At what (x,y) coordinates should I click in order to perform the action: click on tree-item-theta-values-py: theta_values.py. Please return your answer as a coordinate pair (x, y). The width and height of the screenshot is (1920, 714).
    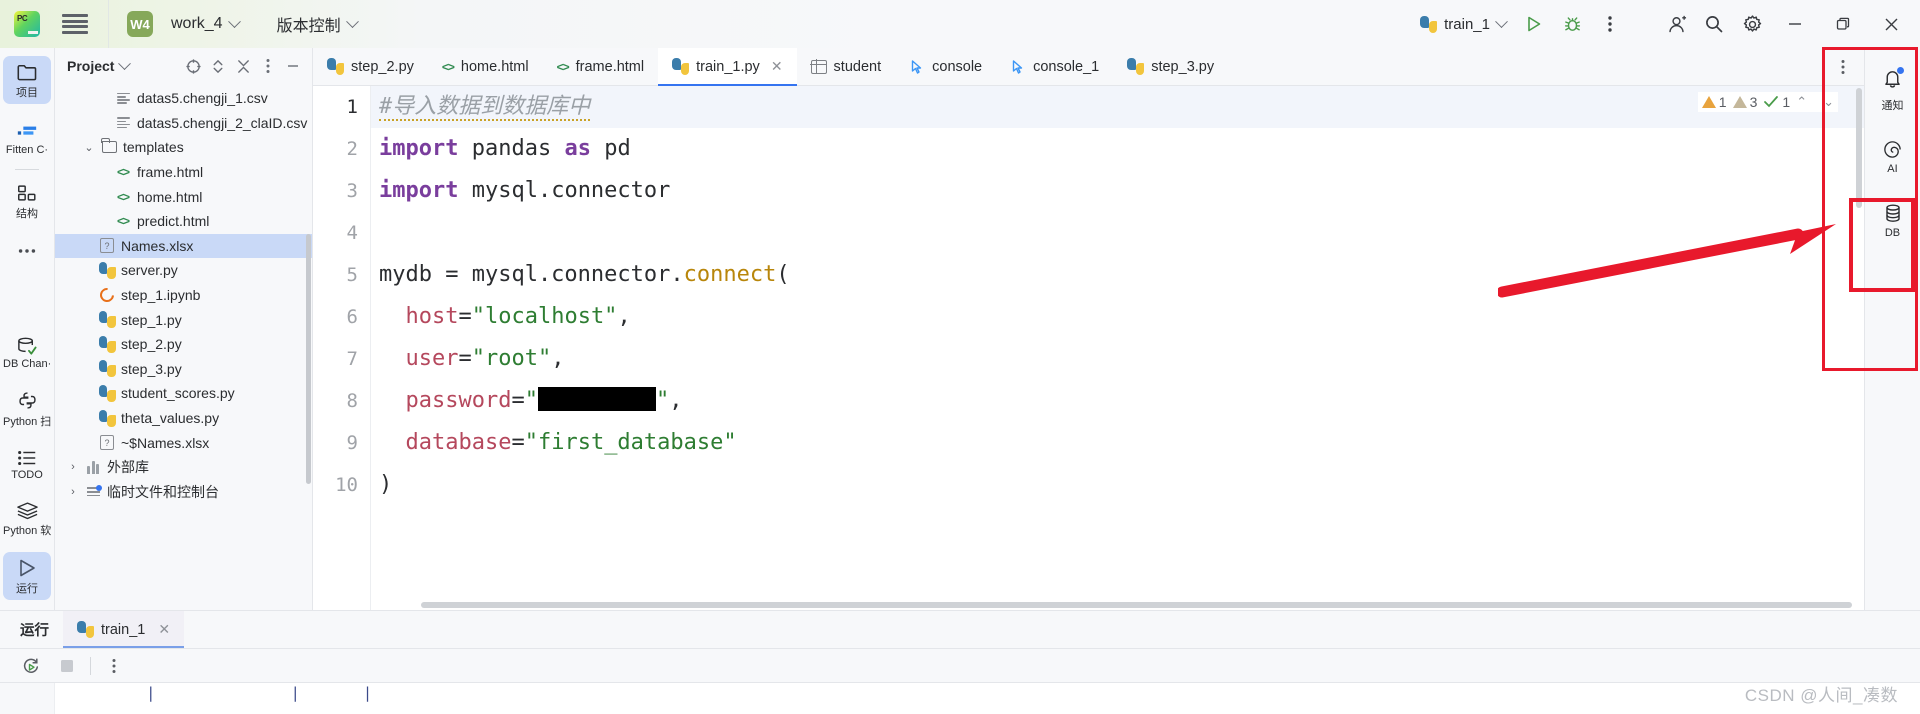
    Looking at the image, I should click on (183, 418).